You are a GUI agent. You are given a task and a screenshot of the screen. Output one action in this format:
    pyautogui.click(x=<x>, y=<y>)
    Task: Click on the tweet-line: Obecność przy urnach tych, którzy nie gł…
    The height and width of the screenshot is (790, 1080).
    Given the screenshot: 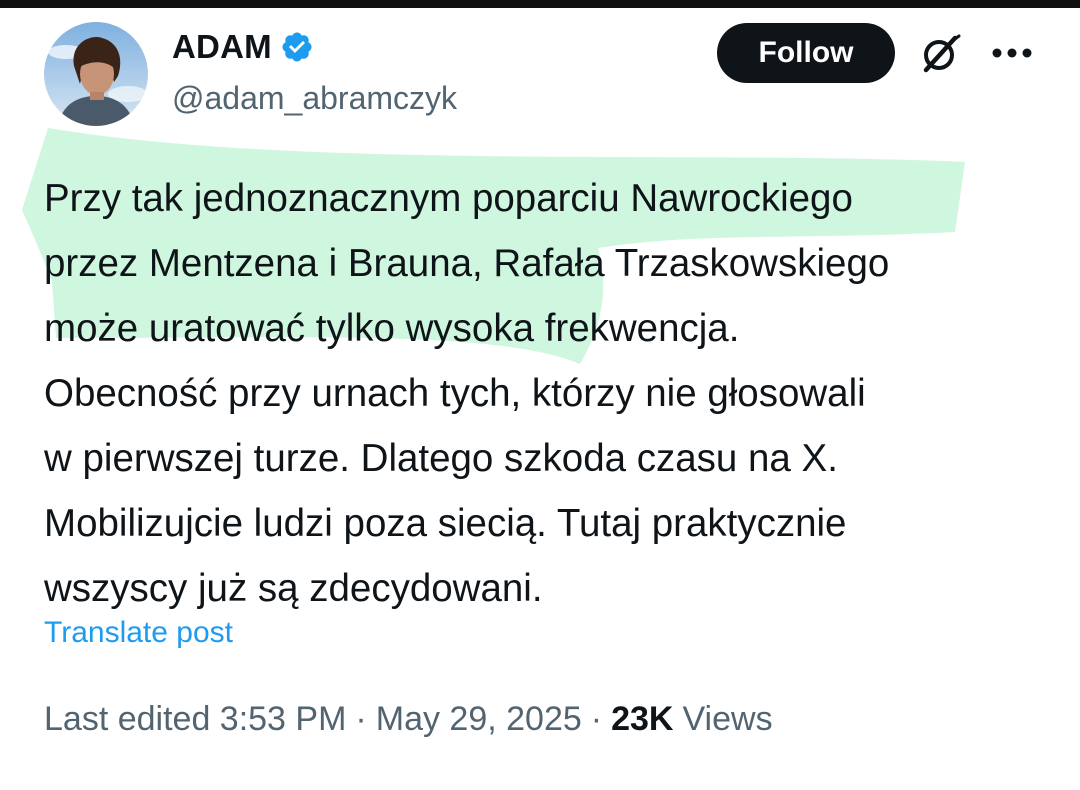 What is the action you would take?
    pyautogui.click(x=455, y=393)
    